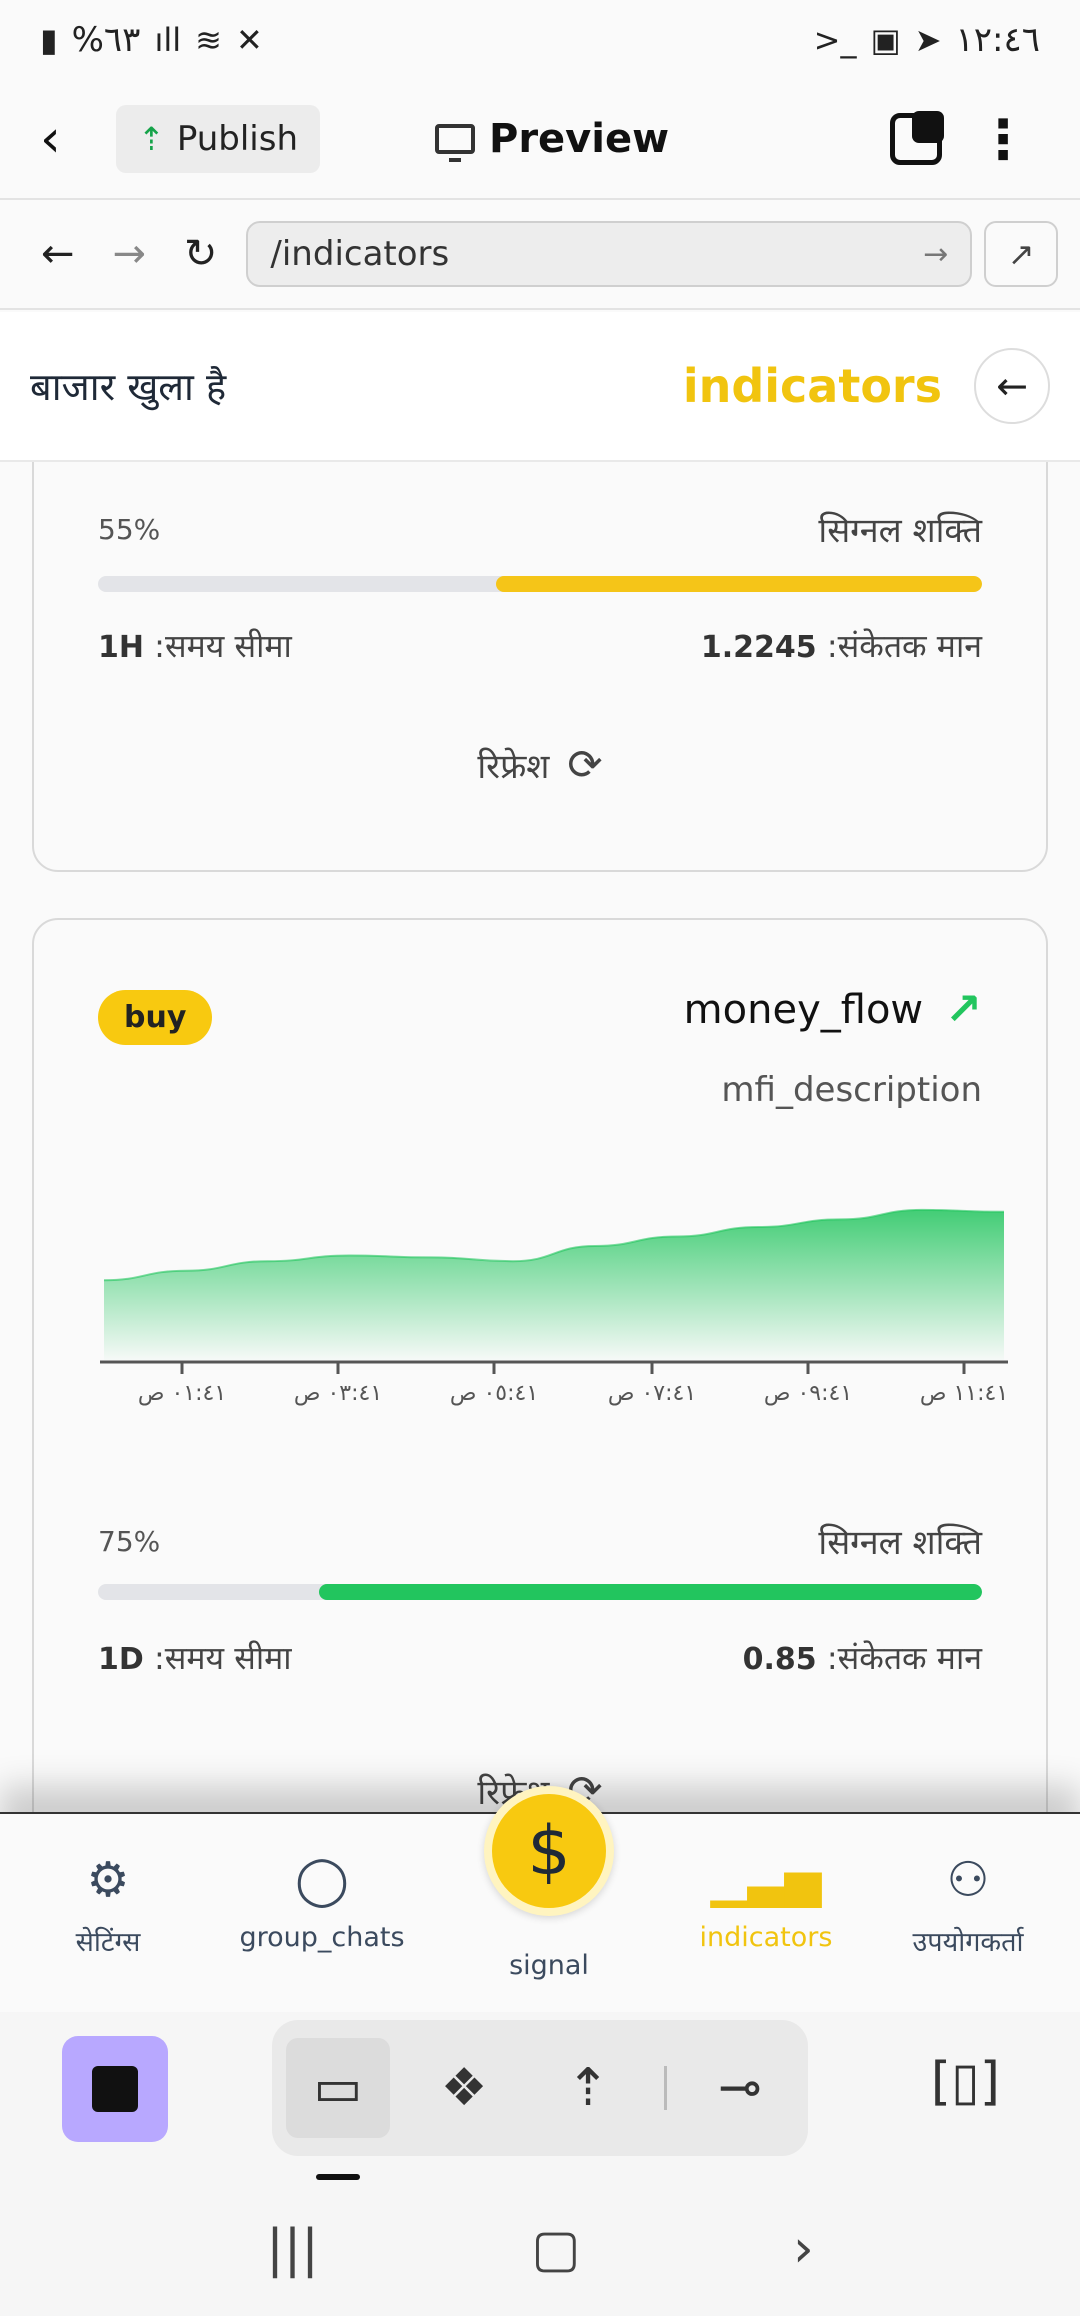 Image resolution: width=1080 pixels, height=2316 pixels. I want to click on stop-icon, so click(115, 2089).